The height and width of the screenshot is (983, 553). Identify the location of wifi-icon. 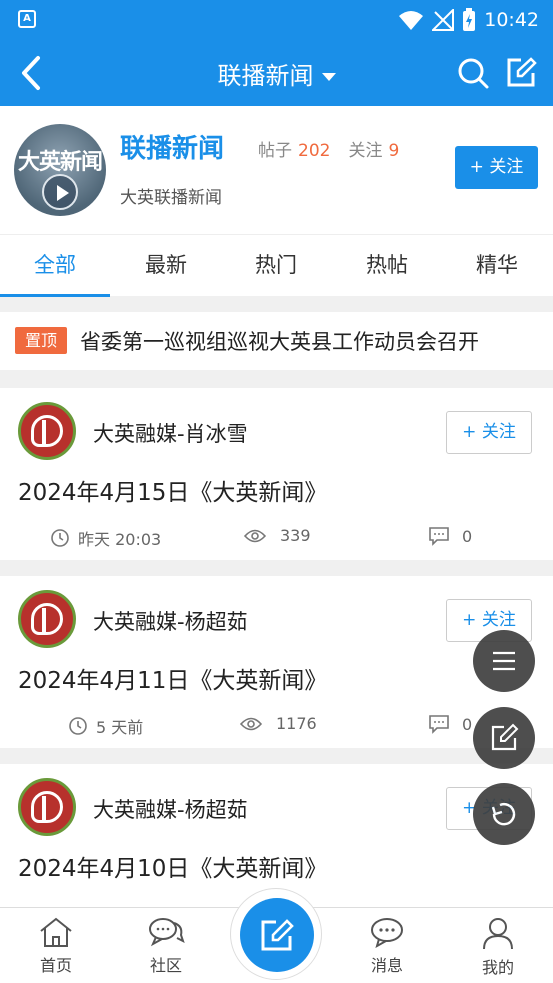
(411, 20).